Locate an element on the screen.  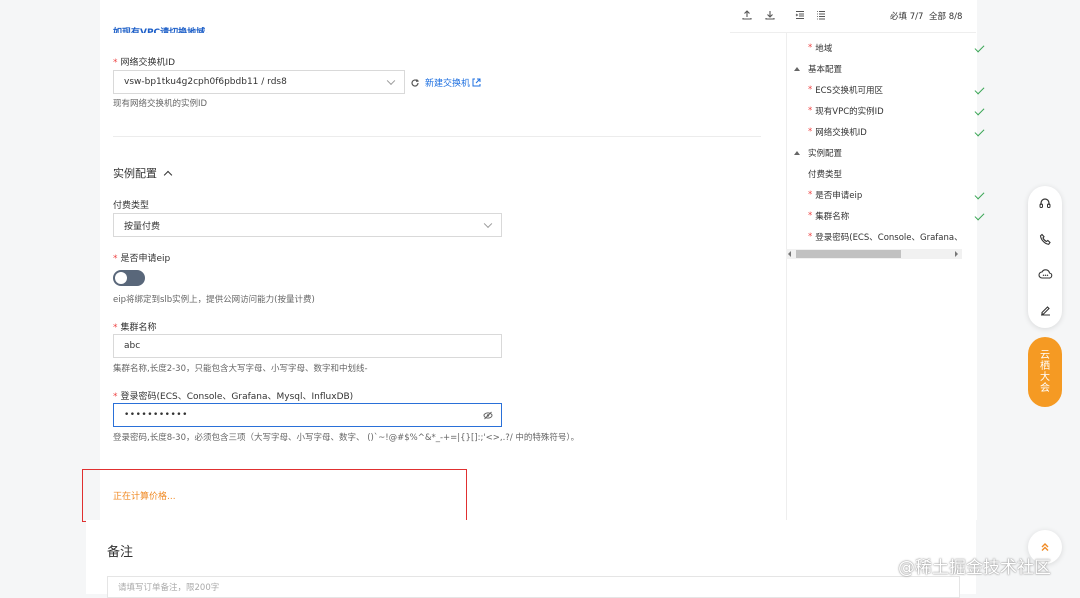
tree-item-7: * 是否申请eip is located at coordinates (892, 195).